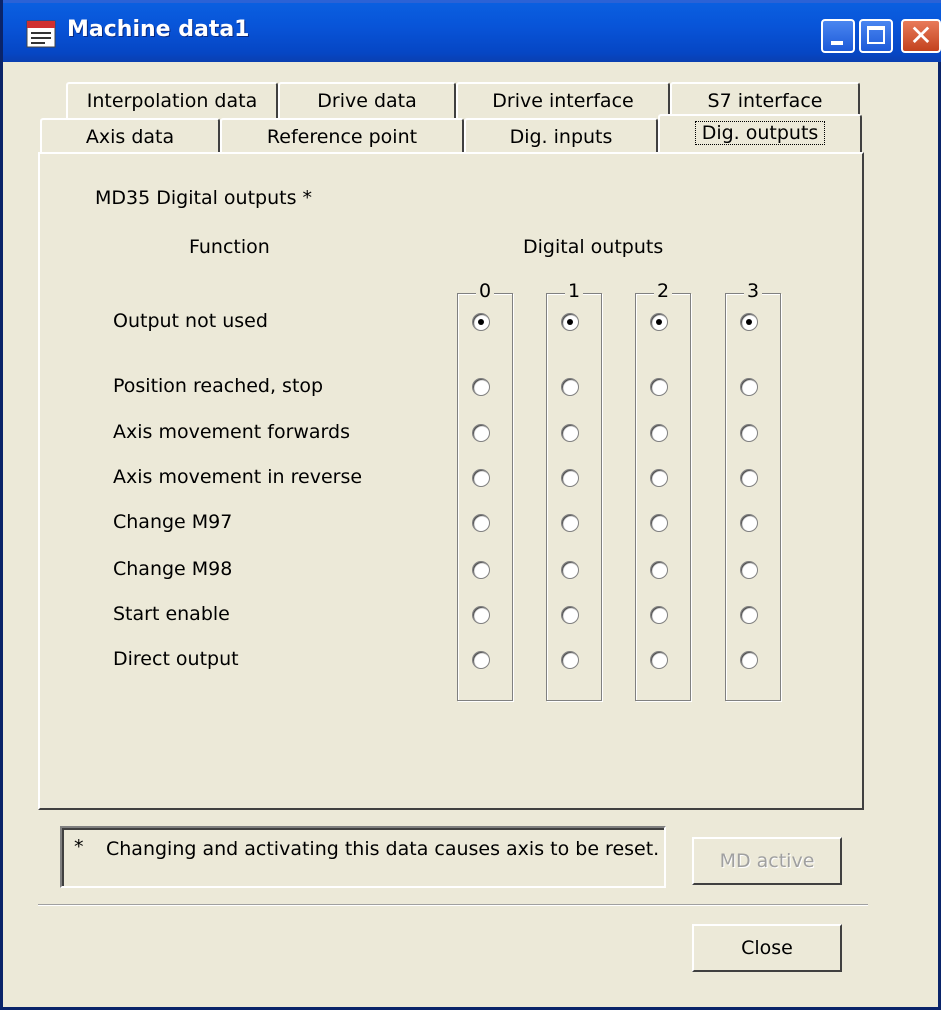 The width and height of the screenshot is (941, 1010). What do you see at coordinates (173, 522) in the screenshot?
I see `function-row-label: Change M97` at bounding box center [173, 522].